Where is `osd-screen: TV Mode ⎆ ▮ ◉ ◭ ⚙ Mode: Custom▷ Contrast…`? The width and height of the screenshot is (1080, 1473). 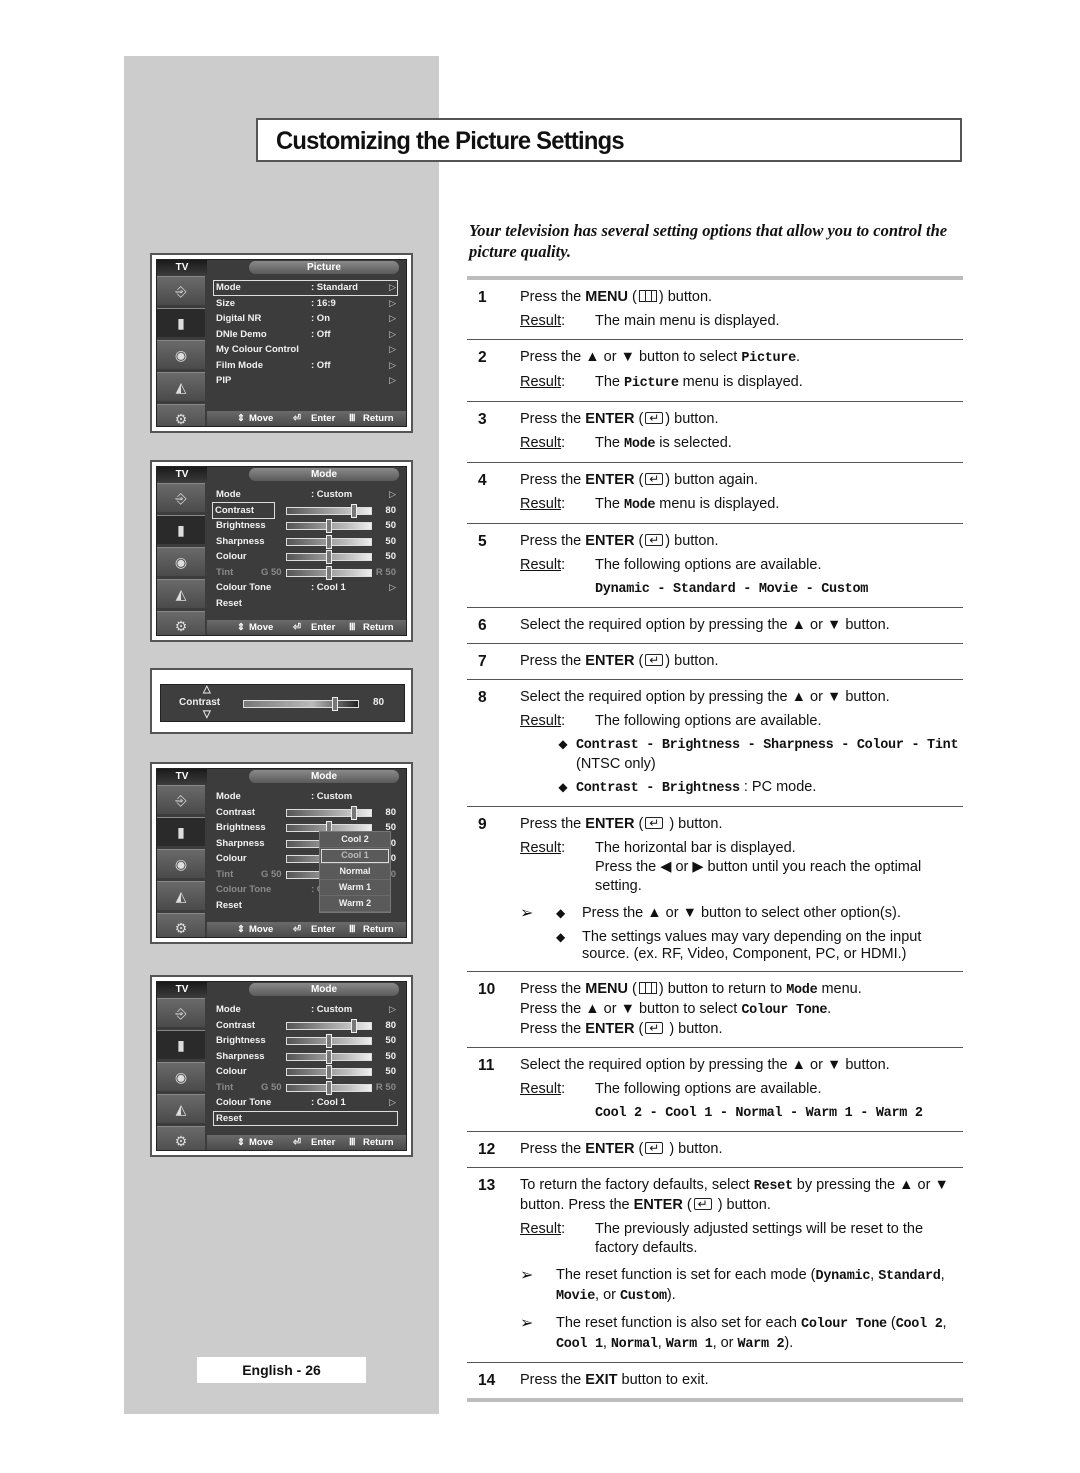
osd-screen: TV Mode ⎆ ▮ ◉ ◭ ⚙ Mode: Custom▷ Contrast… is located at coordinates (281, 853).